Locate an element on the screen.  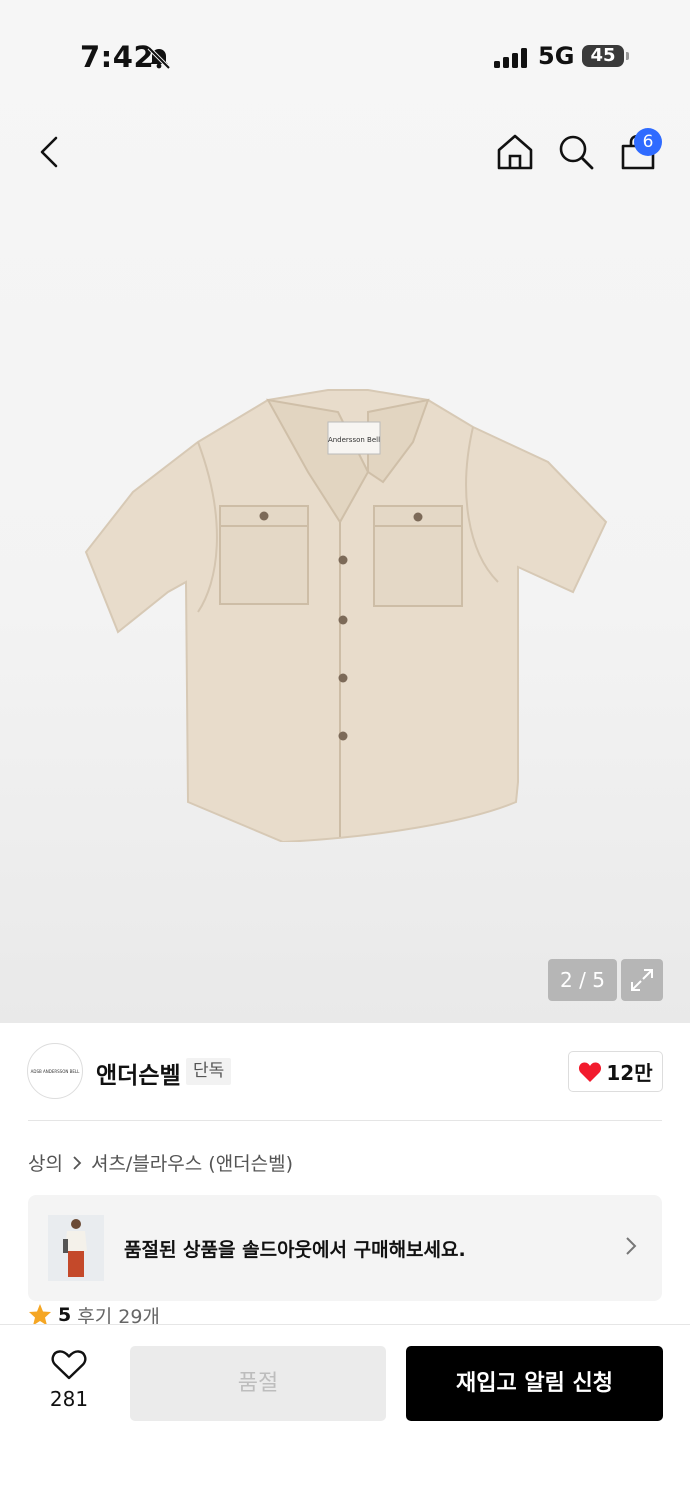
search-button is located at coordinates (576, 152).